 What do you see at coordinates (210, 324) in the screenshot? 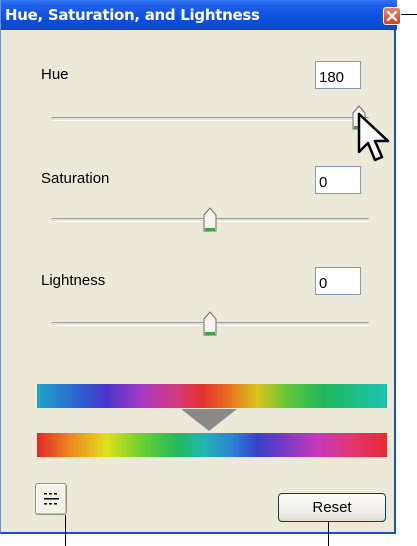
I see `lightness-slider-thumb` at bounding box center [210, 324].